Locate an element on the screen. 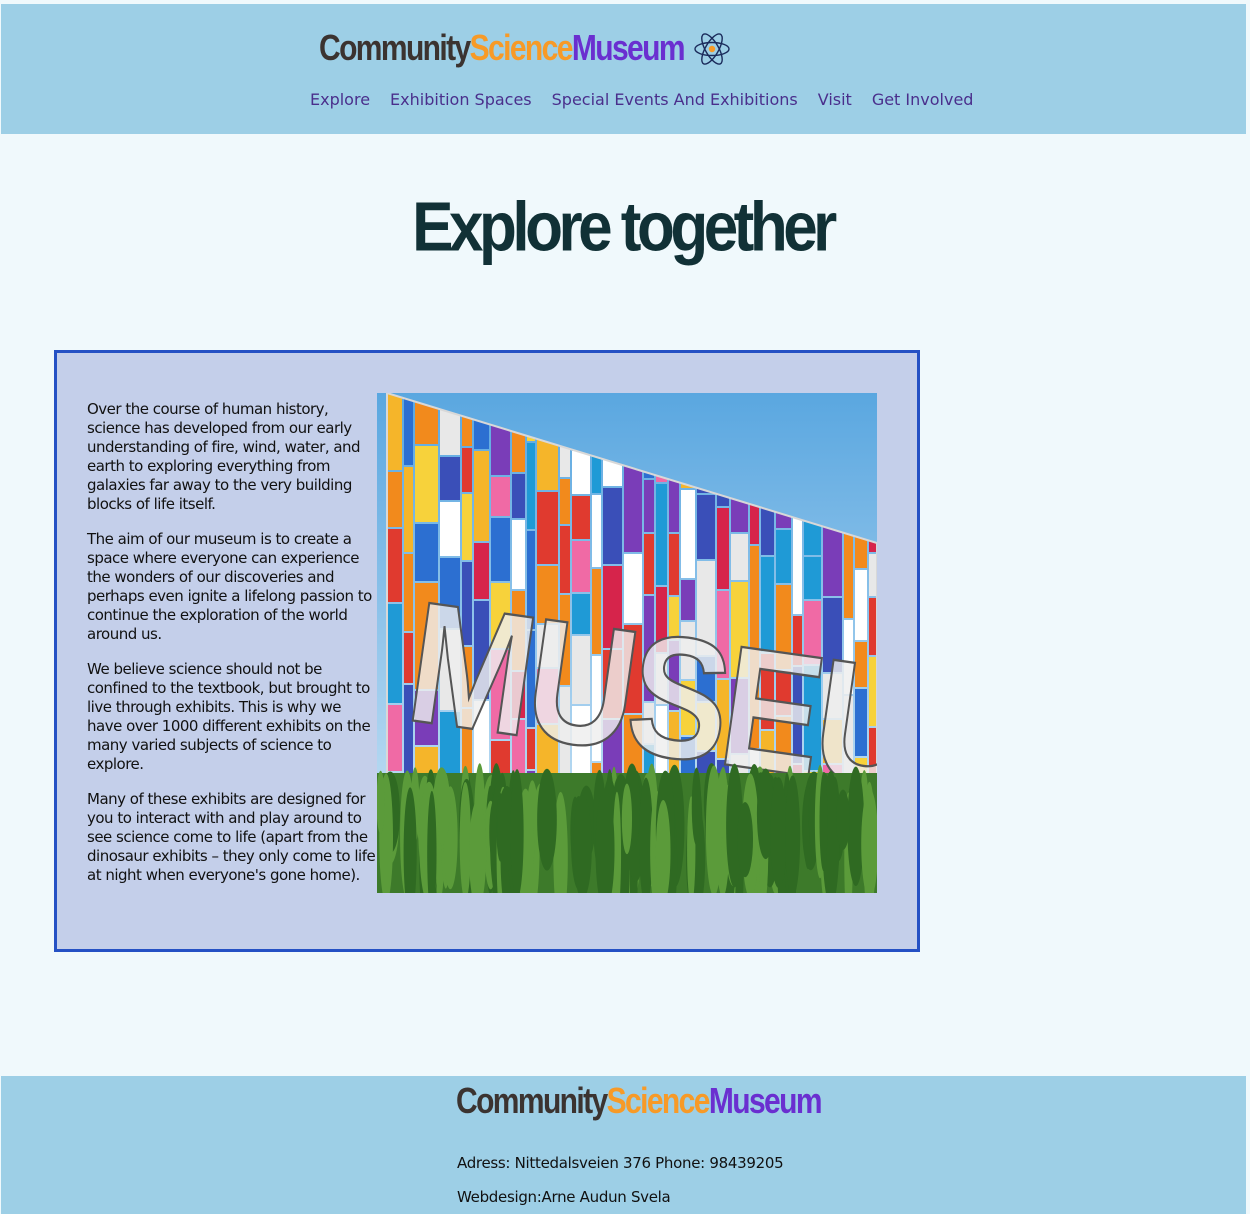  footer-logo: CommunityScienceMuseum is located at coordinates (639, 1102).